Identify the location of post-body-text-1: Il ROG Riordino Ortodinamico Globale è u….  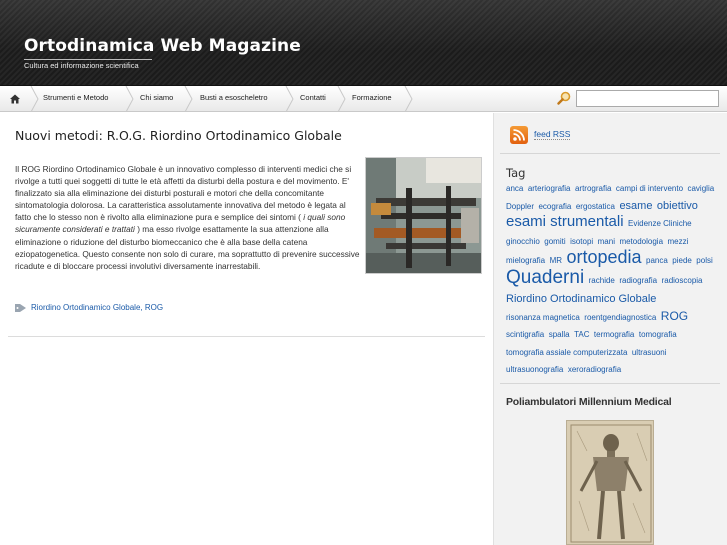
(183, 193).